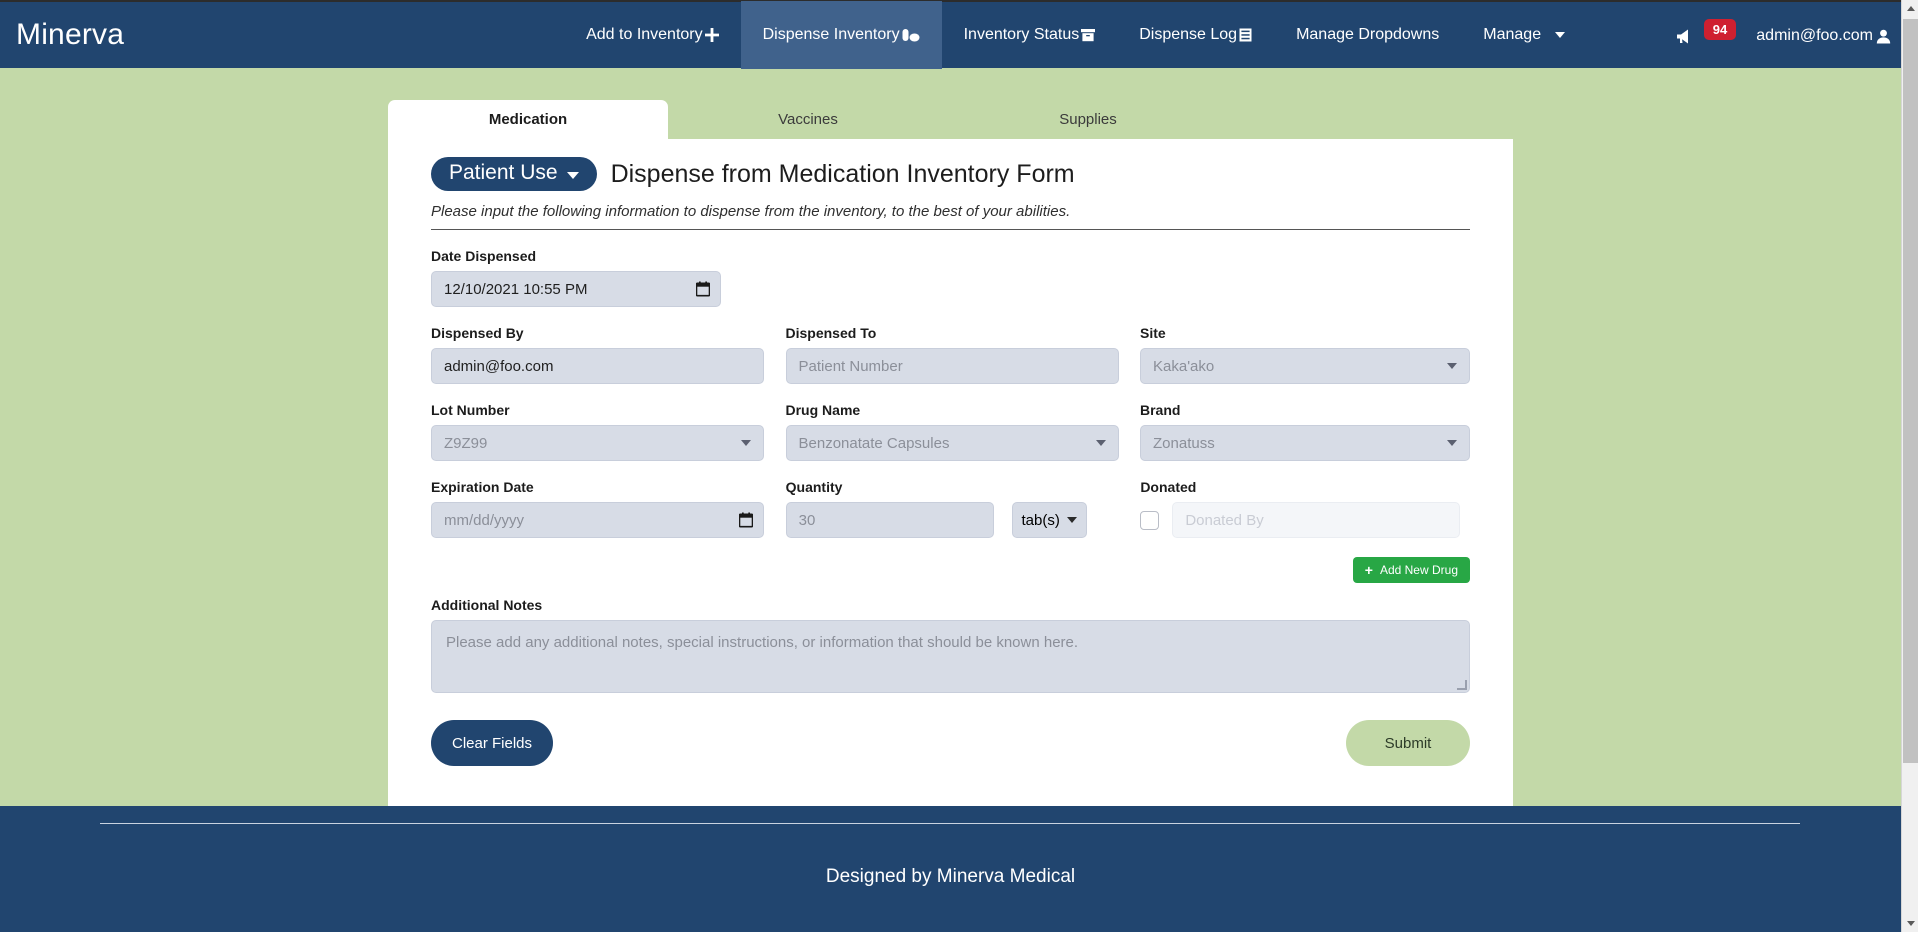 Image resolution: width=1918 pixels, height=932 pixels. I want to click on quantity-placeholder: 30, so click(807, 520).